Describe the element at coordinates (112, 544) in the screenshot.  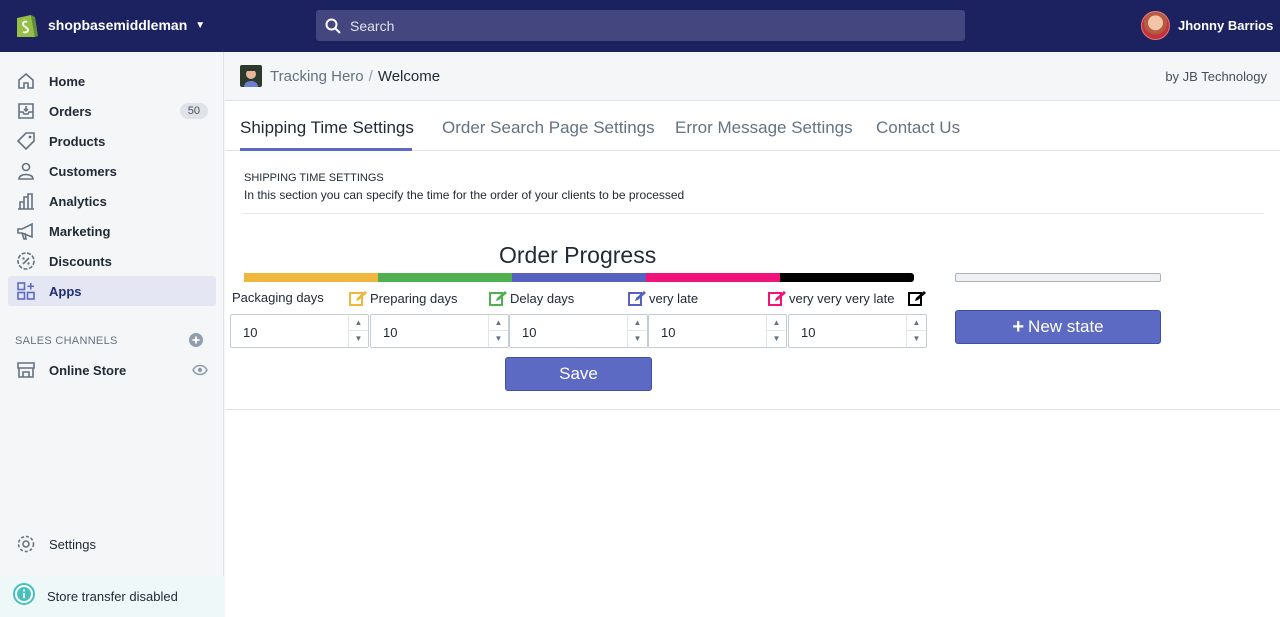
I see `sidebar-item-settings: Settings` at that location.